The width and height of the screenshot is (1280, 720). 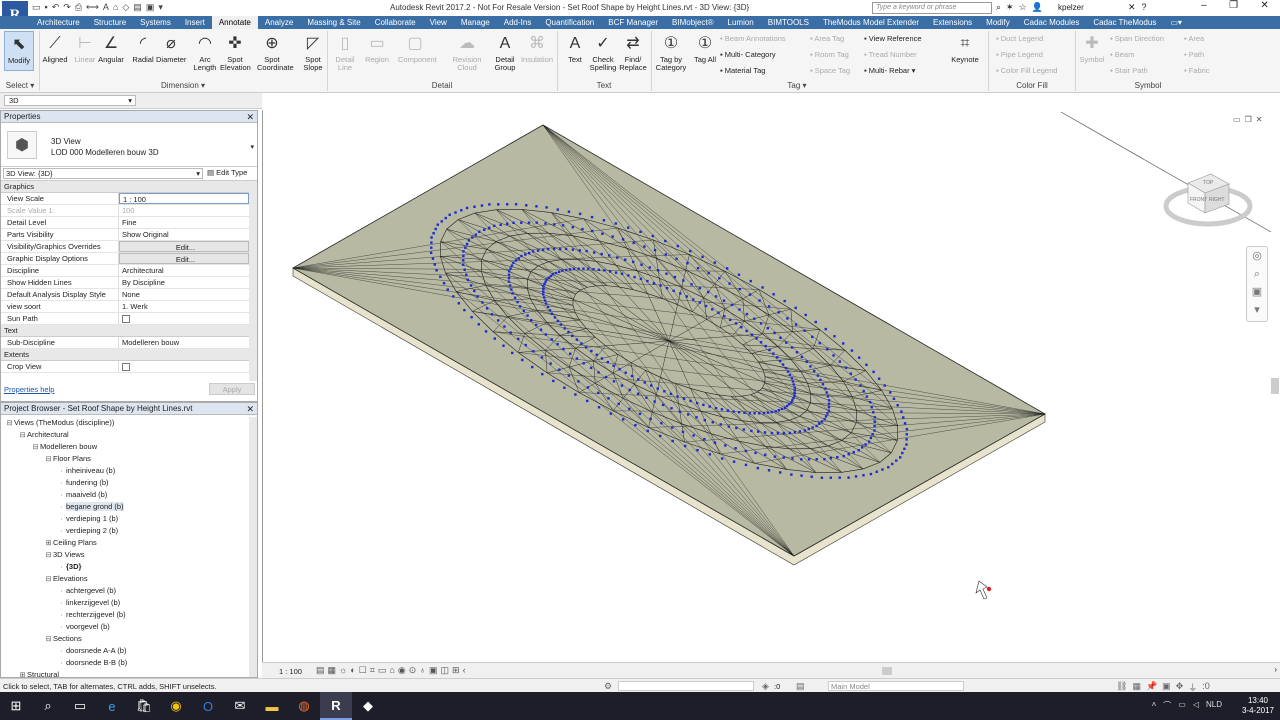 I want to click on print-icon: ⎙, so click(x=78, y=8).